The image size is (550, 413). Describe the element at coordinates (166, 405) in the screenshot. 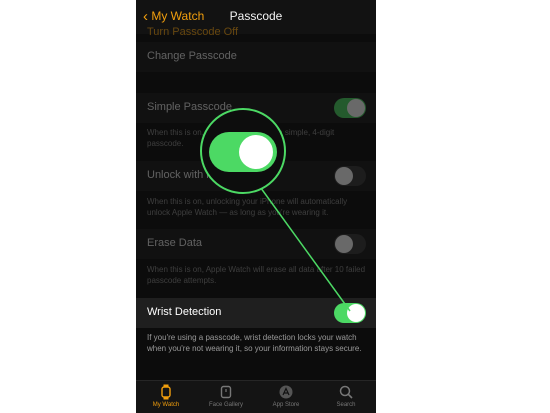

I see `tab-label: My Watch` at that location.